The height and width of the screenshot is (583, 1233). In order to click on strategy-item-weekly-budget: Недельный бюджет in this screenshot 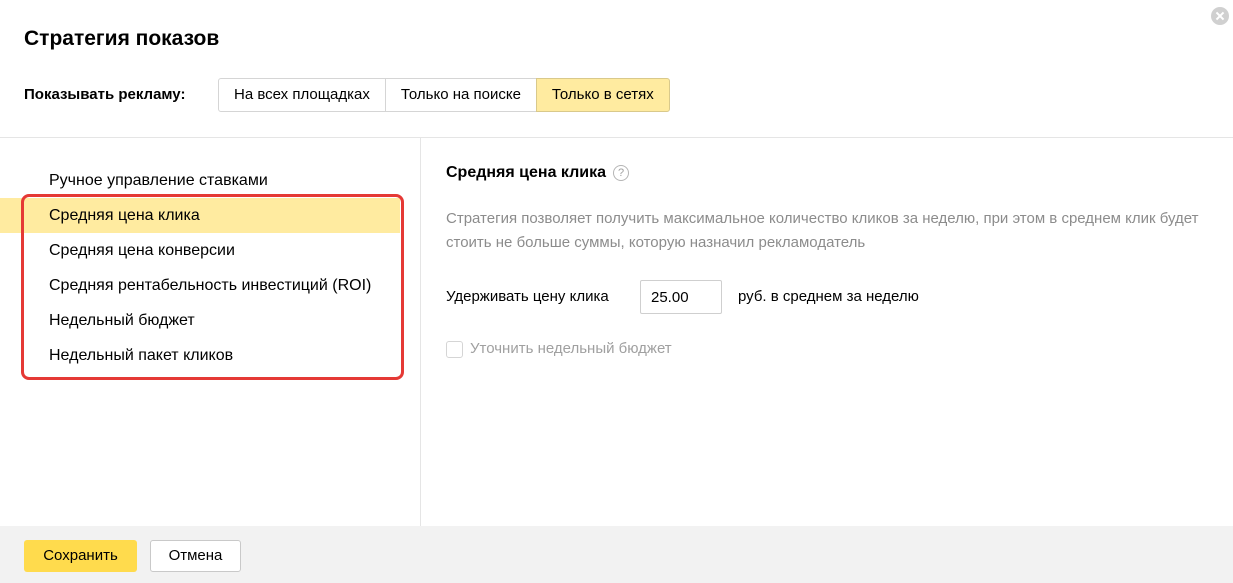, I will do `click(200, 320)`.